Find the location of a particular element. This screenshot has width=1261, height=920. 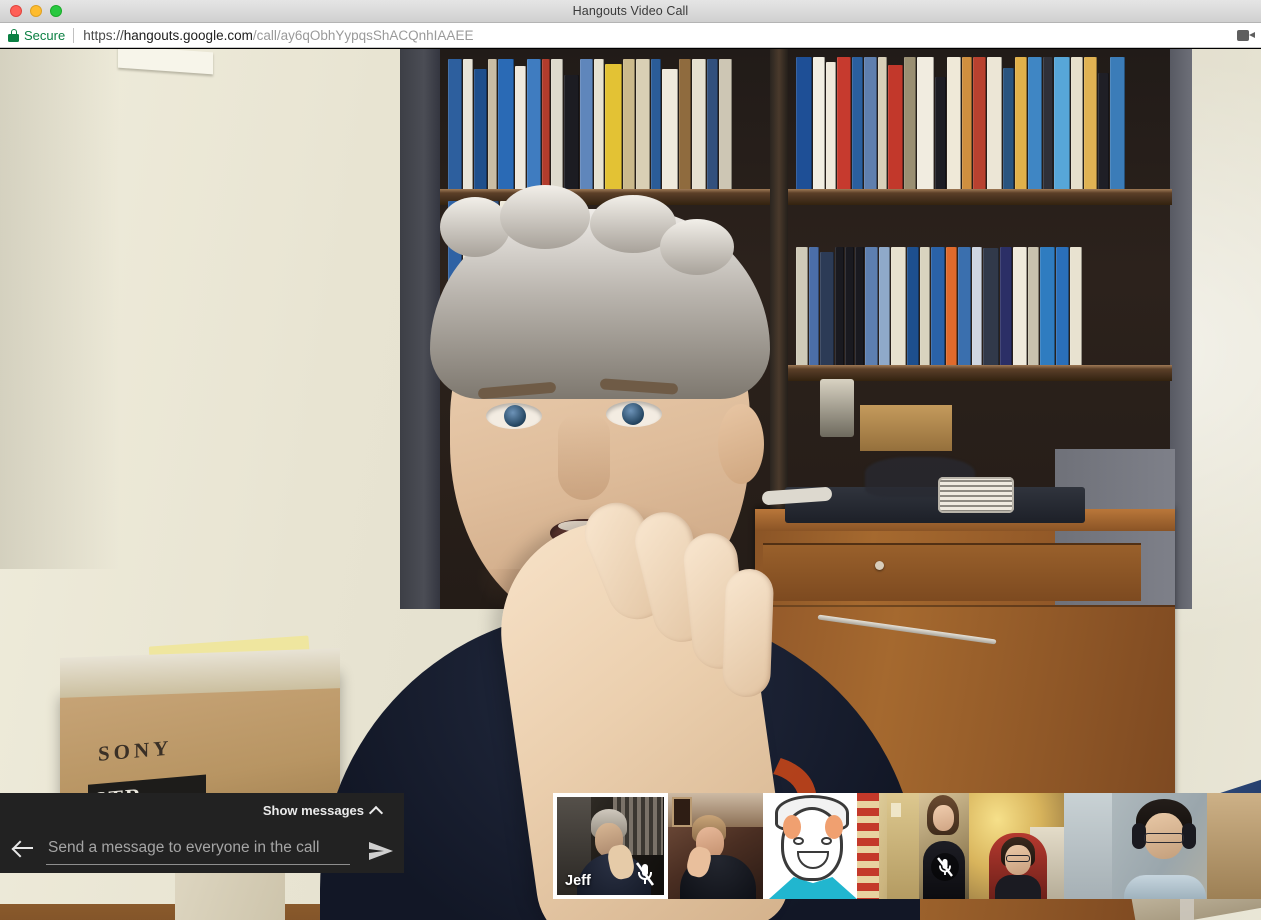

window-titlebar: Hangouts Video Call is located at coordinates (630, 11).